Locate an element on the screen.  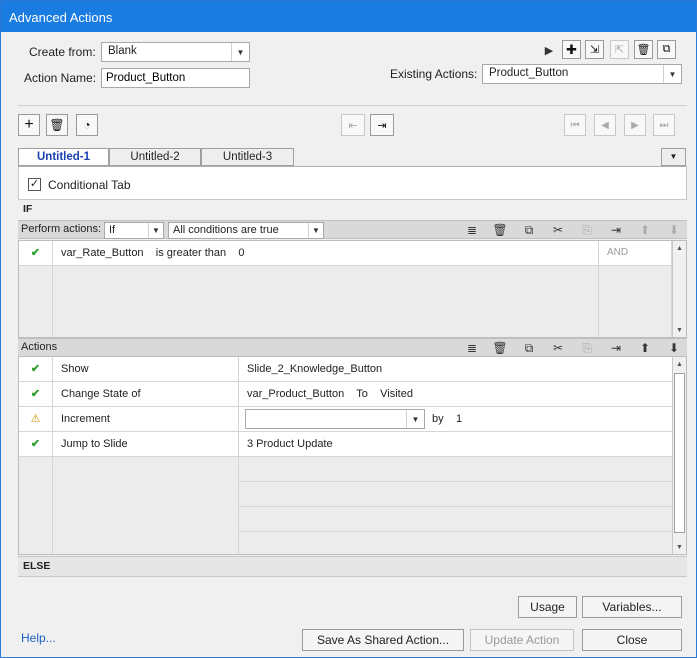
first-tab-icon: ⏮ is located at coordinates (575, 125).